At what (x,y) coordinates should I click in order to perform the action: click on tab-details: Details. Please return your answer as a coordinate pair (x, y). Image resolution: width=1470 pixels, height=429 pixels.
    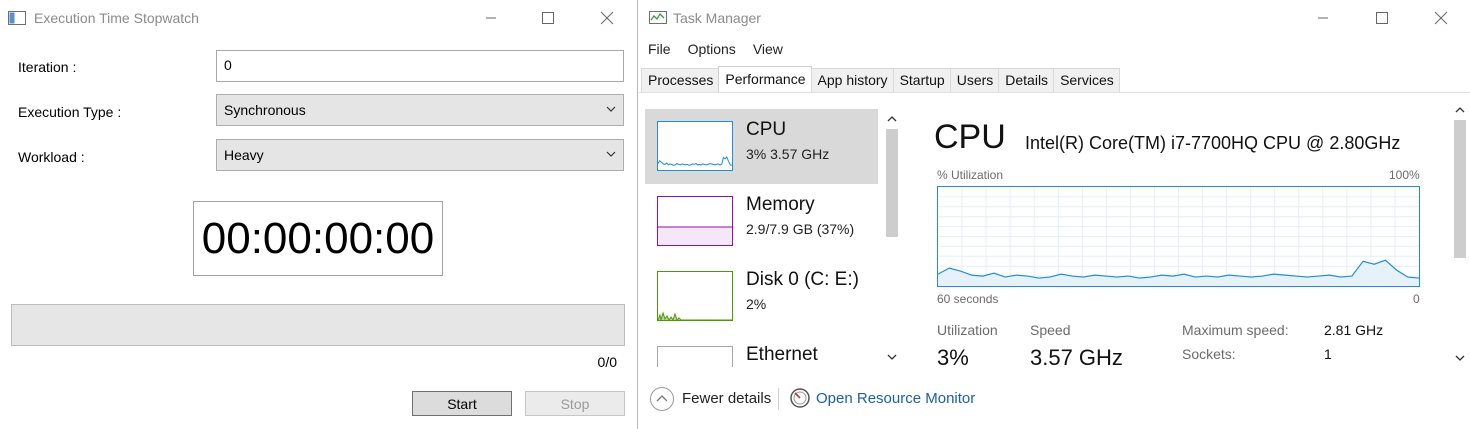
    Looking at the image, I should click on (1026, 80).